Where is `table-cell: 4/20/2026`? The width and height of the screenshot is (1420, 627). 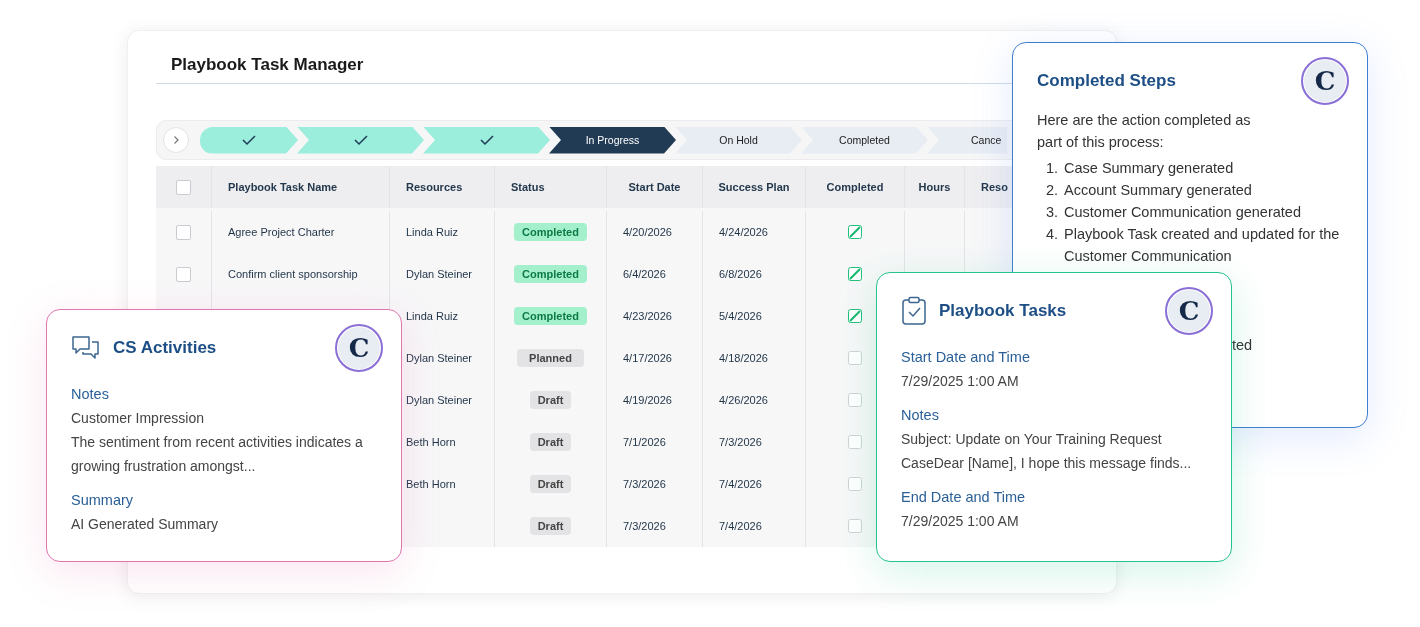 table-cell: 4/20/2026 is located at coordinates (647, 232).